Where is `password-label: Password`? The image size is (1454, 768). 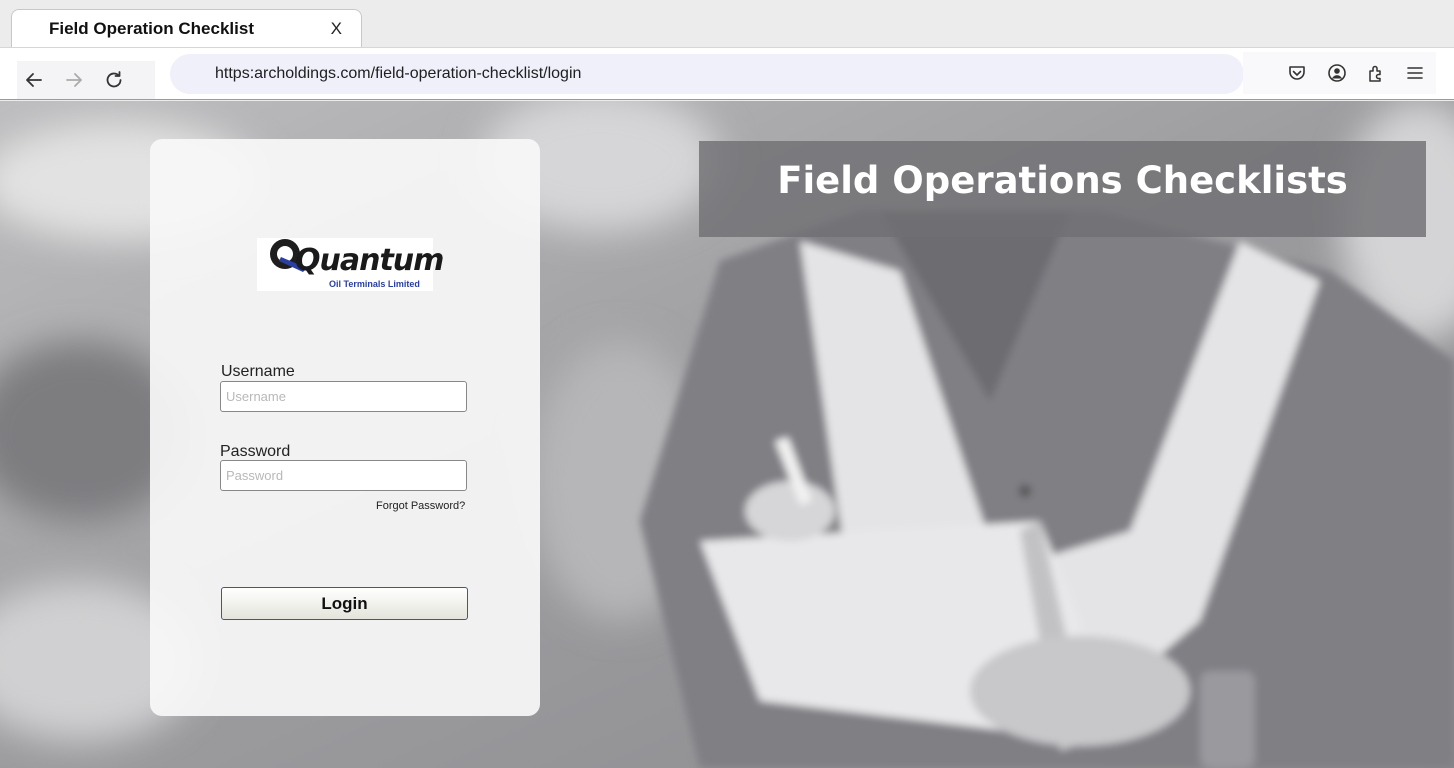 password-label: Password is located at coordinates (255, 451).